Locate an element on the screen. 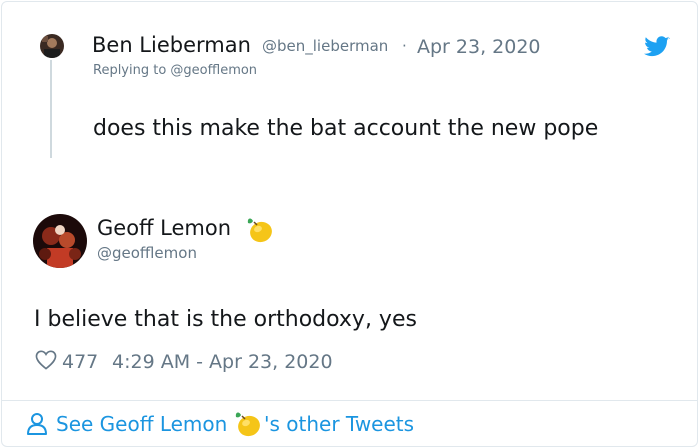  replying-to: Replying to @geofflemon is located at coordinates (175, 70).